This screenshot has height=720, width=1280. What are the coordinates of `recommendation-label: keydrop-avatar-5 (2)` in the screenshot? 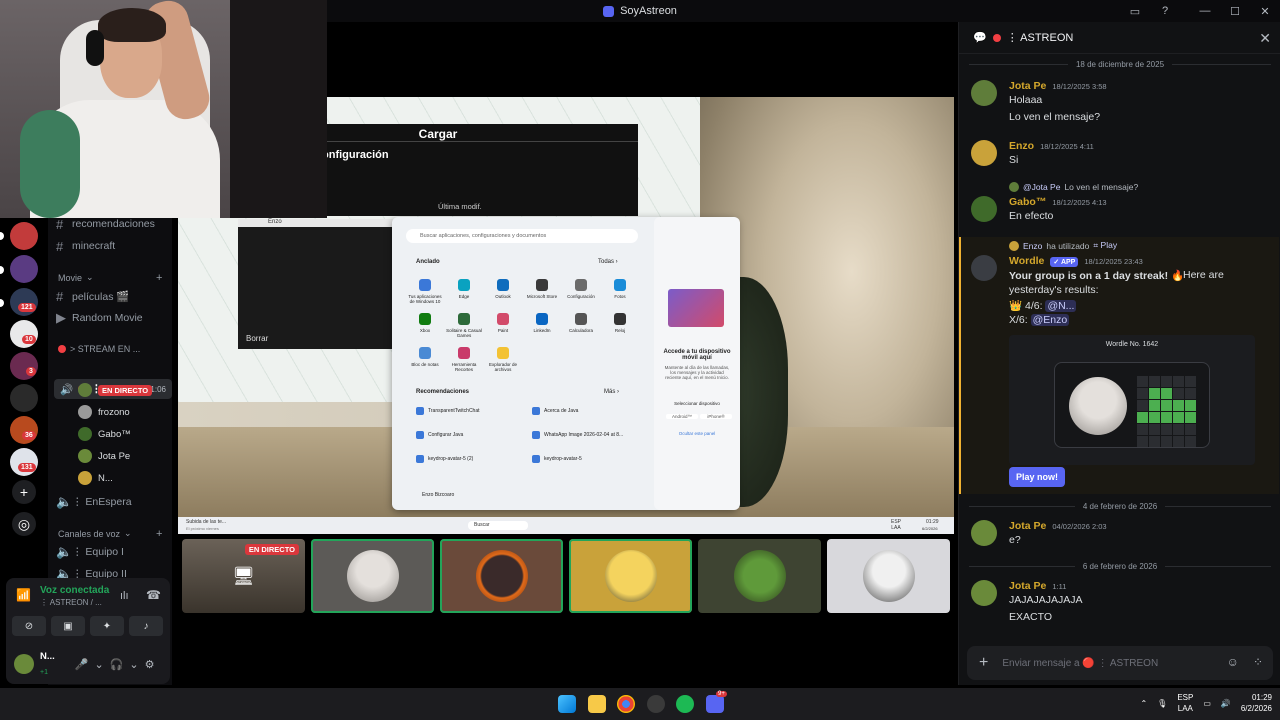 It's located at (451, 459).